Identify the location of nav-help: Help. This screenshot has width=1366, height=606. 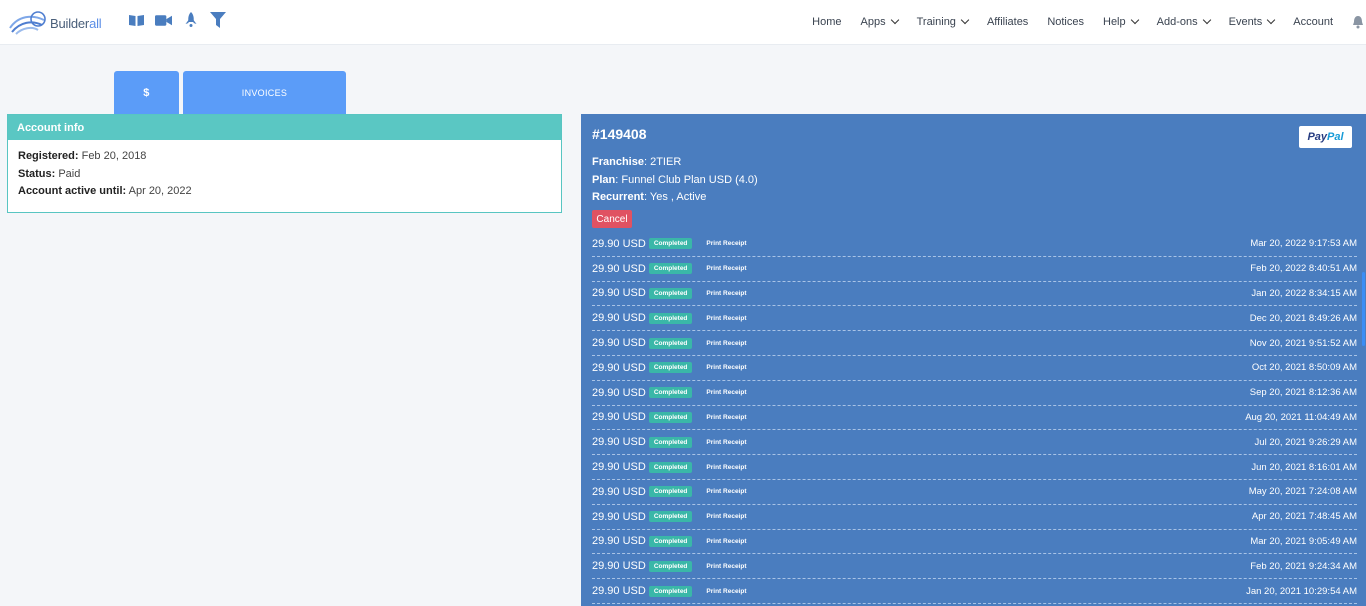
(1121, 21).